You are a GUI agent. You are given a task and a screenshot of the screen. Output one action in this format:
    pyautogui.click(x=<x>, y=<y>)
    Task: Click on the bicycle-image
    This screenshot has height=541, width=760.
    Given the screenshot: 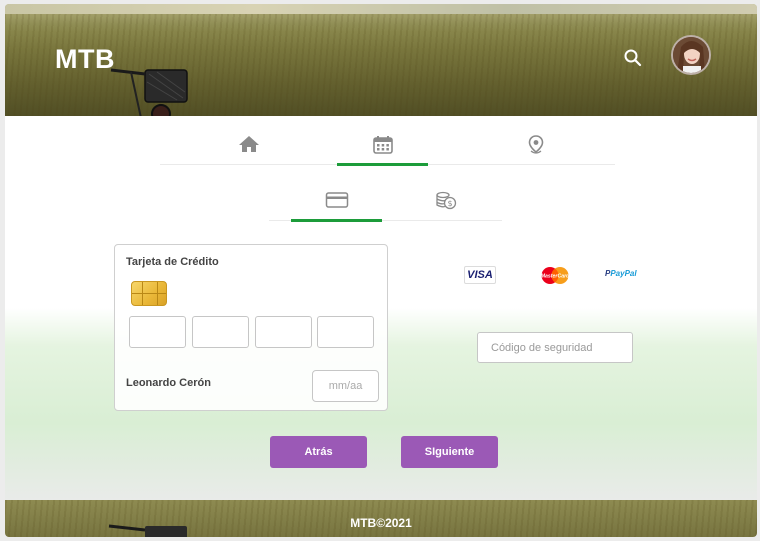 What is the action you would take?
    pyautogui.click(x=149, y=93)
    